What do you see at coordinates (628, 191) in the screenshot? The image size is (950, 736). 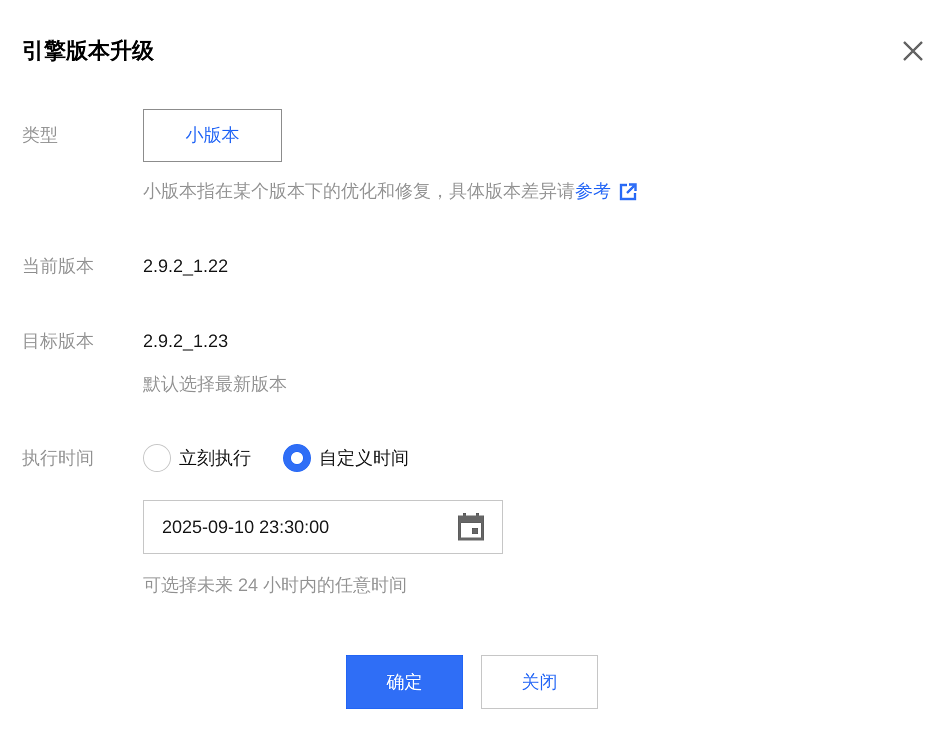 I see `external-link-icon` at bounding box center [628, 191].